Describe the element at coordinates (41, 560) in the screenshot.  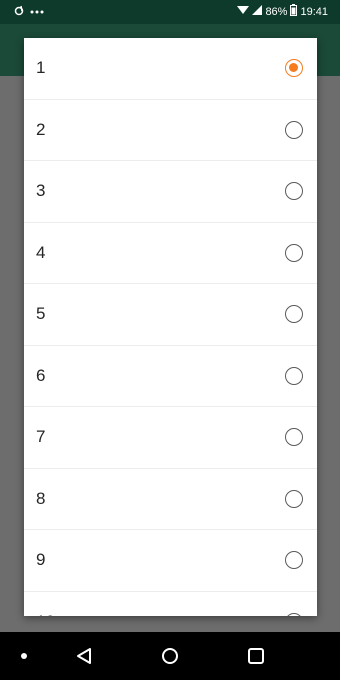
I see `option-label: 9` at that location.